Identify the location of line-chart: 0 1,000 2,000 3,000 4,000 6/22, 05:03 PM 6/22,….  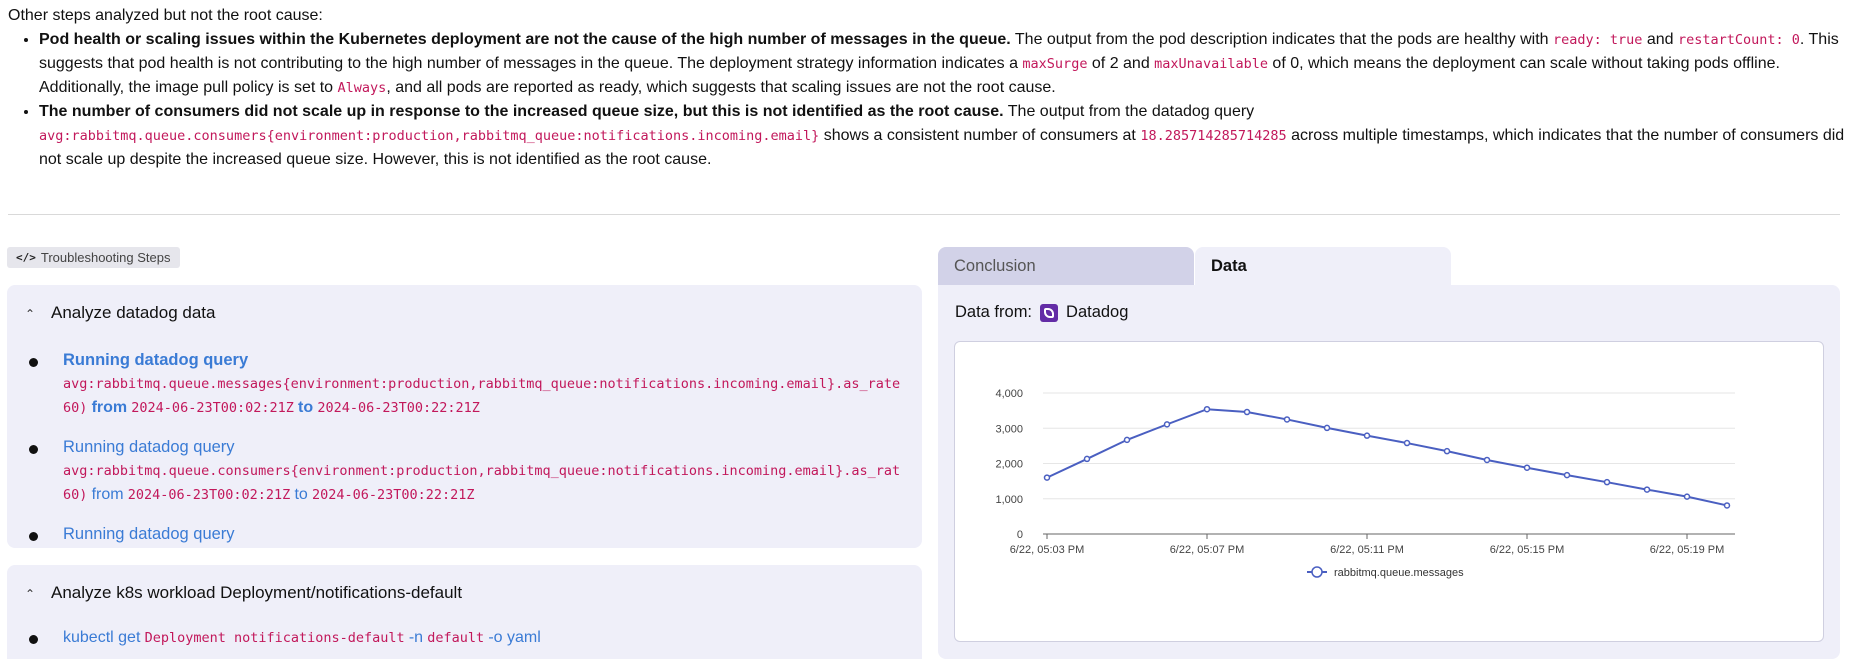
(1365, 483).